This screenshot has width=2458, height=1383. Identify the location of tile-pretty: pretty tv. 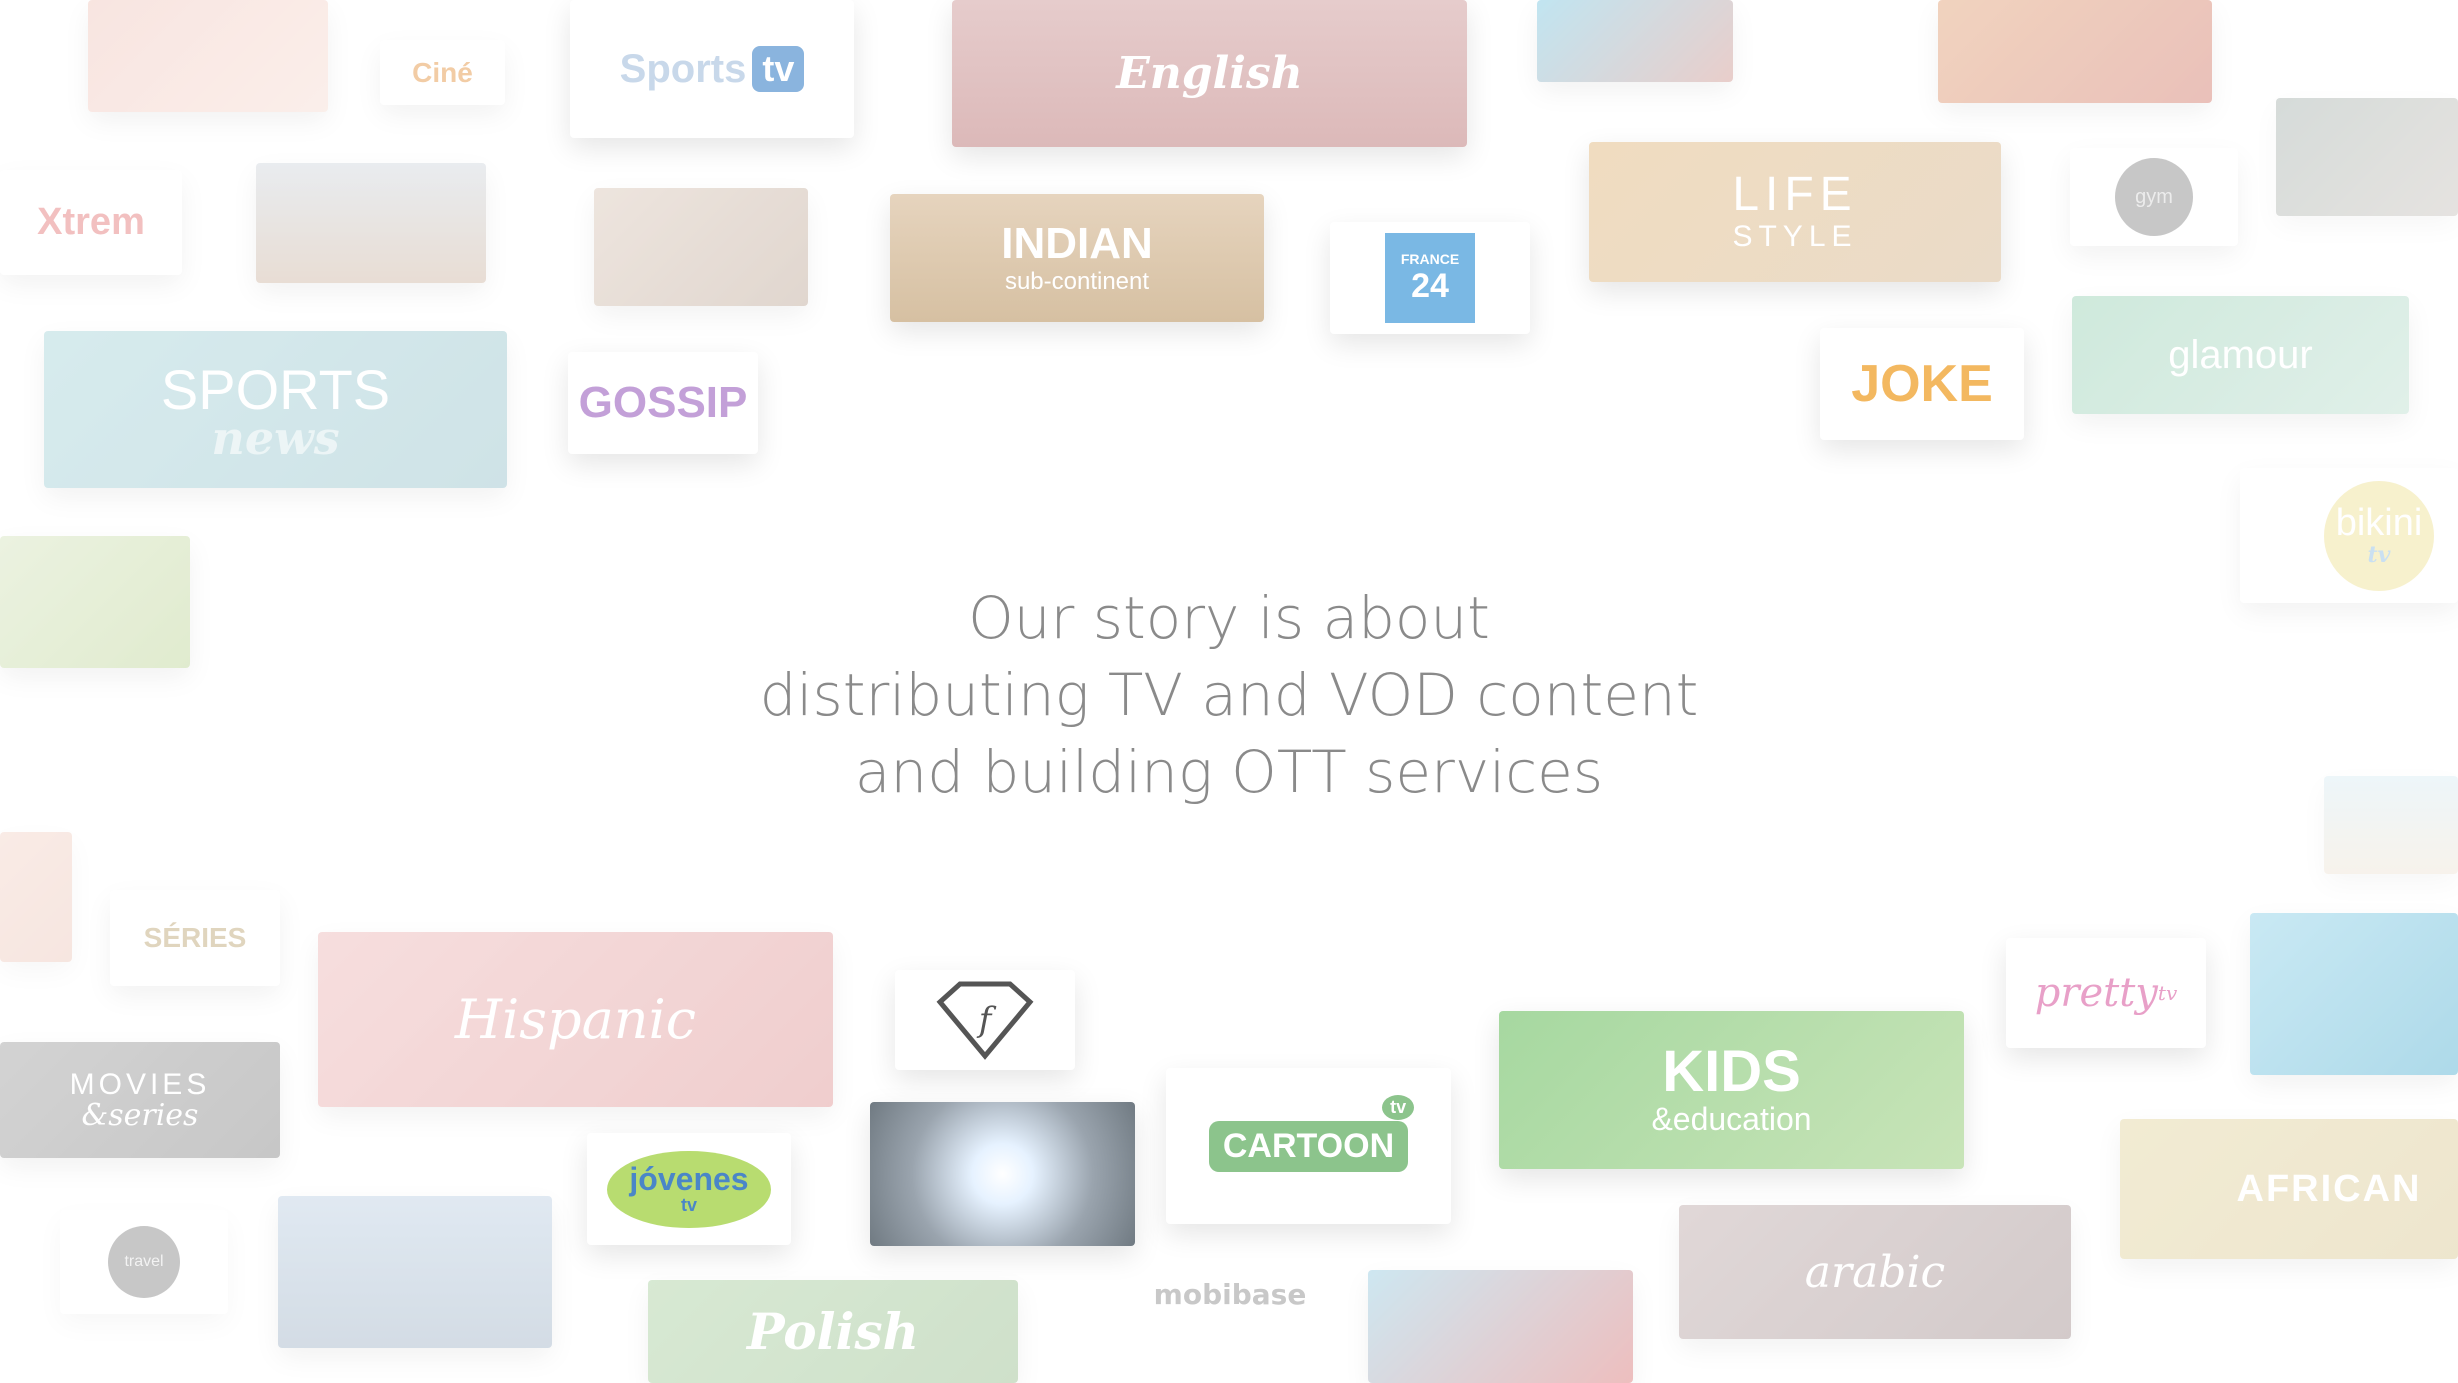
(2106, 993).